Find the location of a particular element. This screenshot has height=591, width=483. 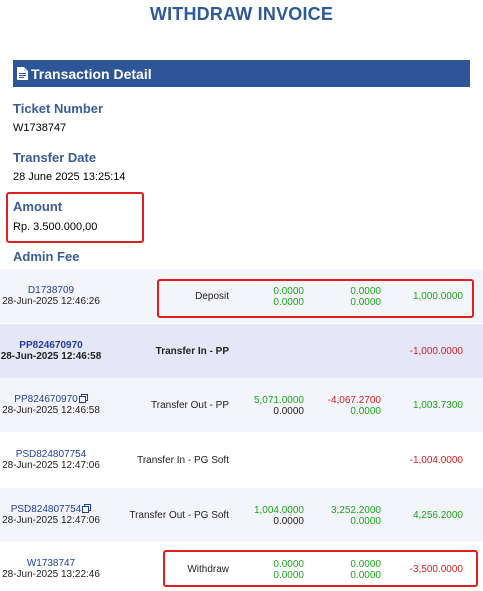

amount-a-top: 5,071.0000 is located at coordinates (278, 400).